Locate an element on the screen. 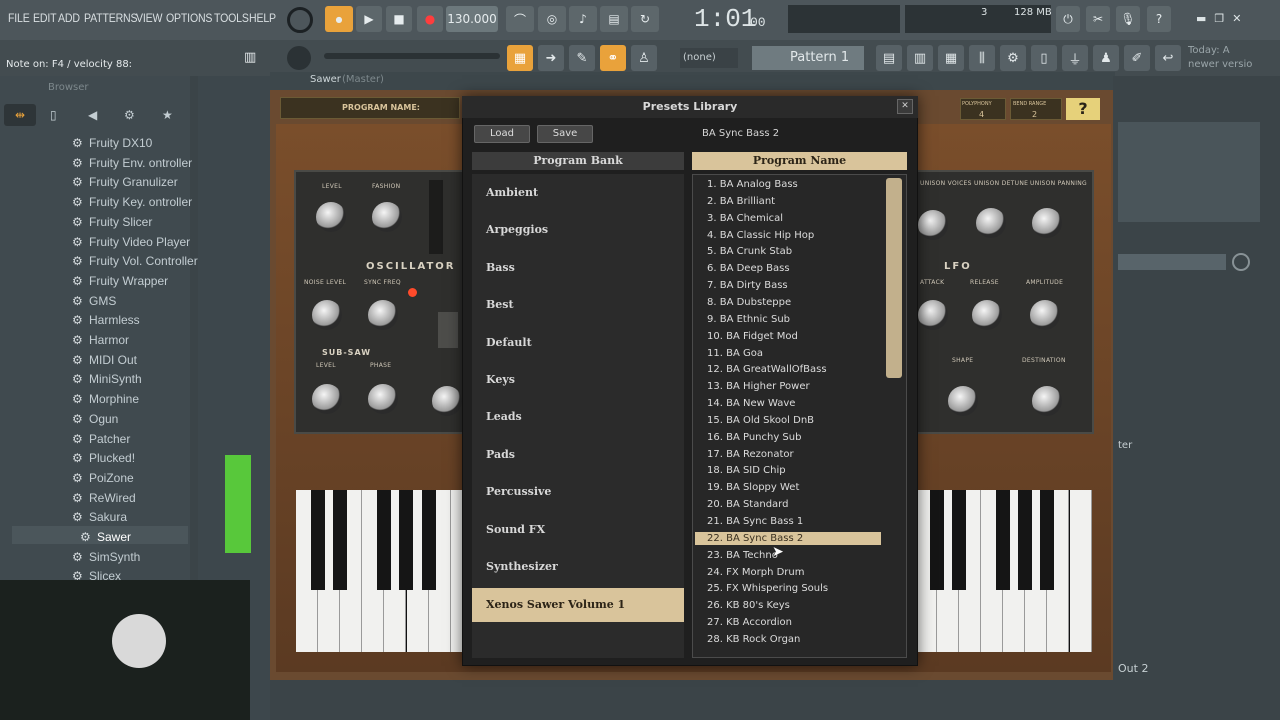 This screenshot has height=720, width=1280. lfo-amplitude-knob is located at coordinates (1045, 315).